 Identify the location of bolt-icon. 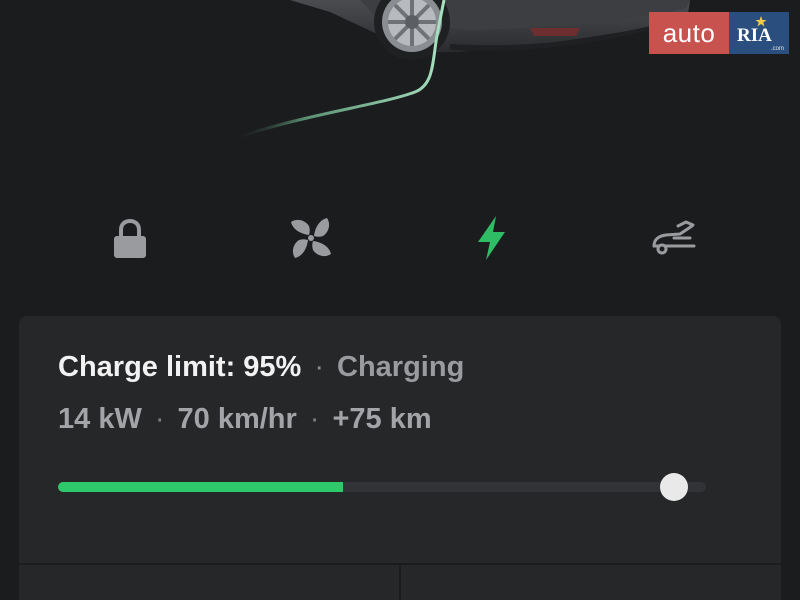
(491, 238).